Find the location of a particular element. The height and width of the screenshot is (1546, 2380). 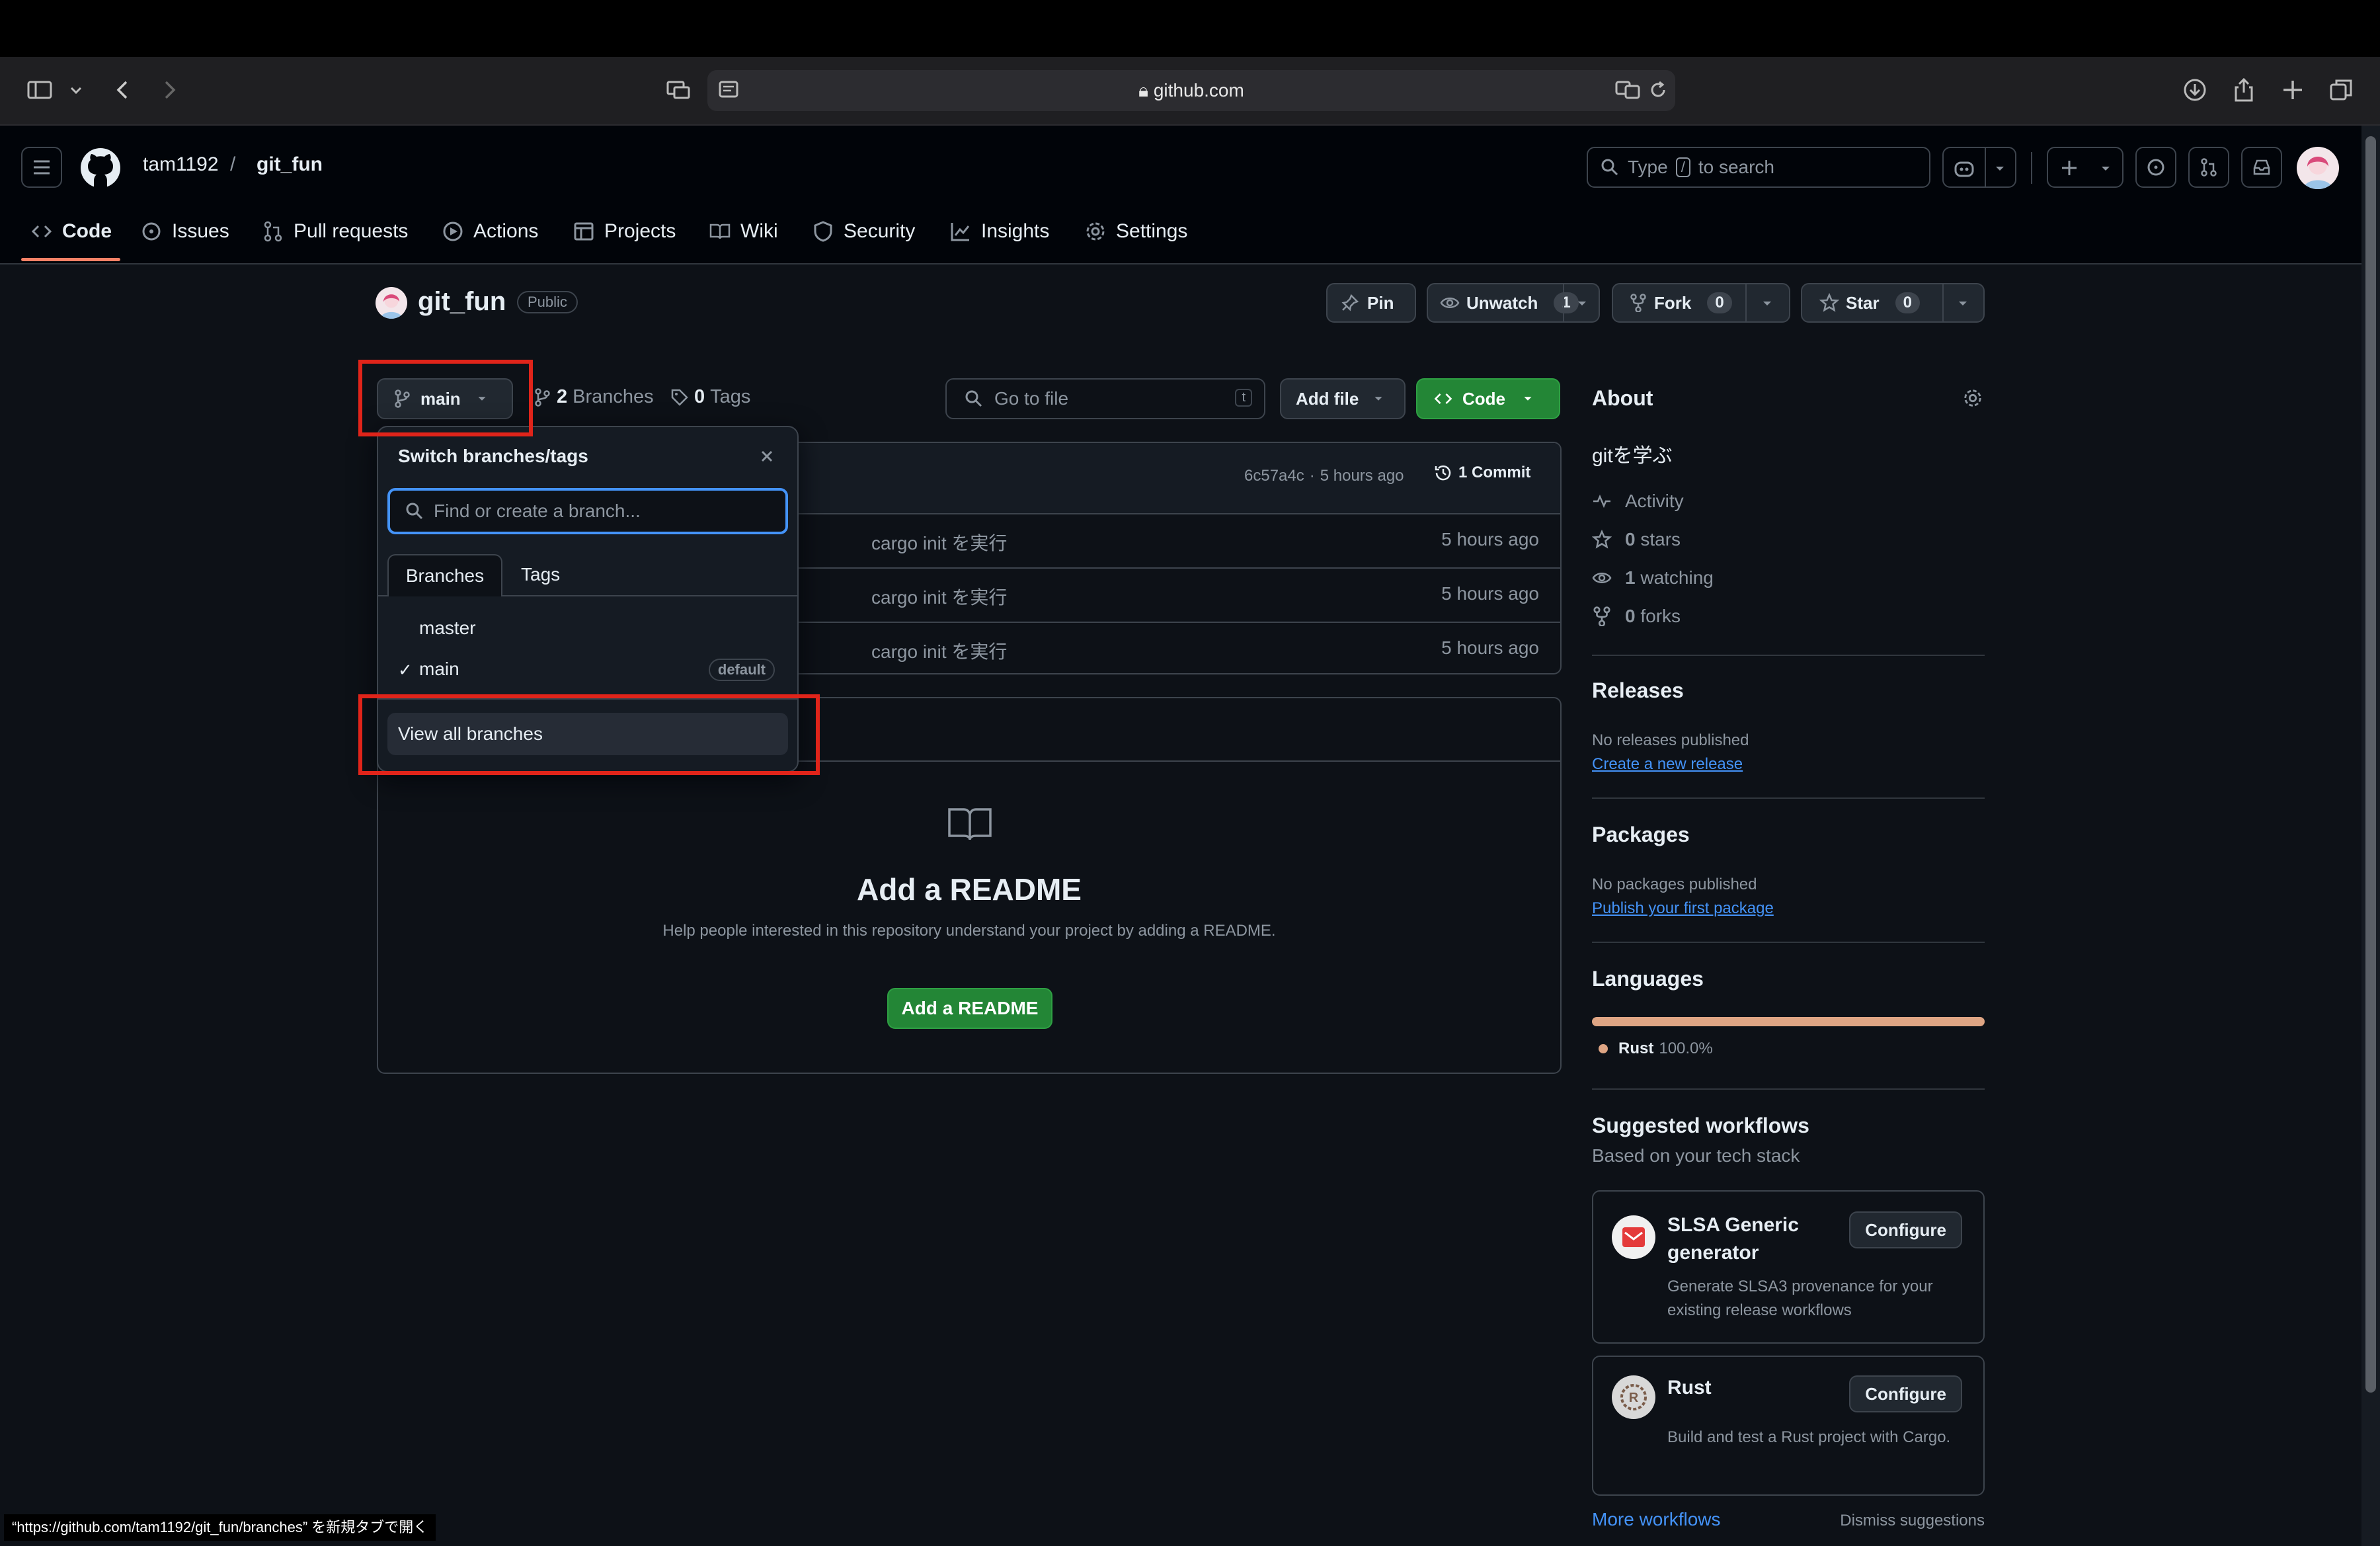

commits-link: 1 Commit is located at coordinates (1481, 473).